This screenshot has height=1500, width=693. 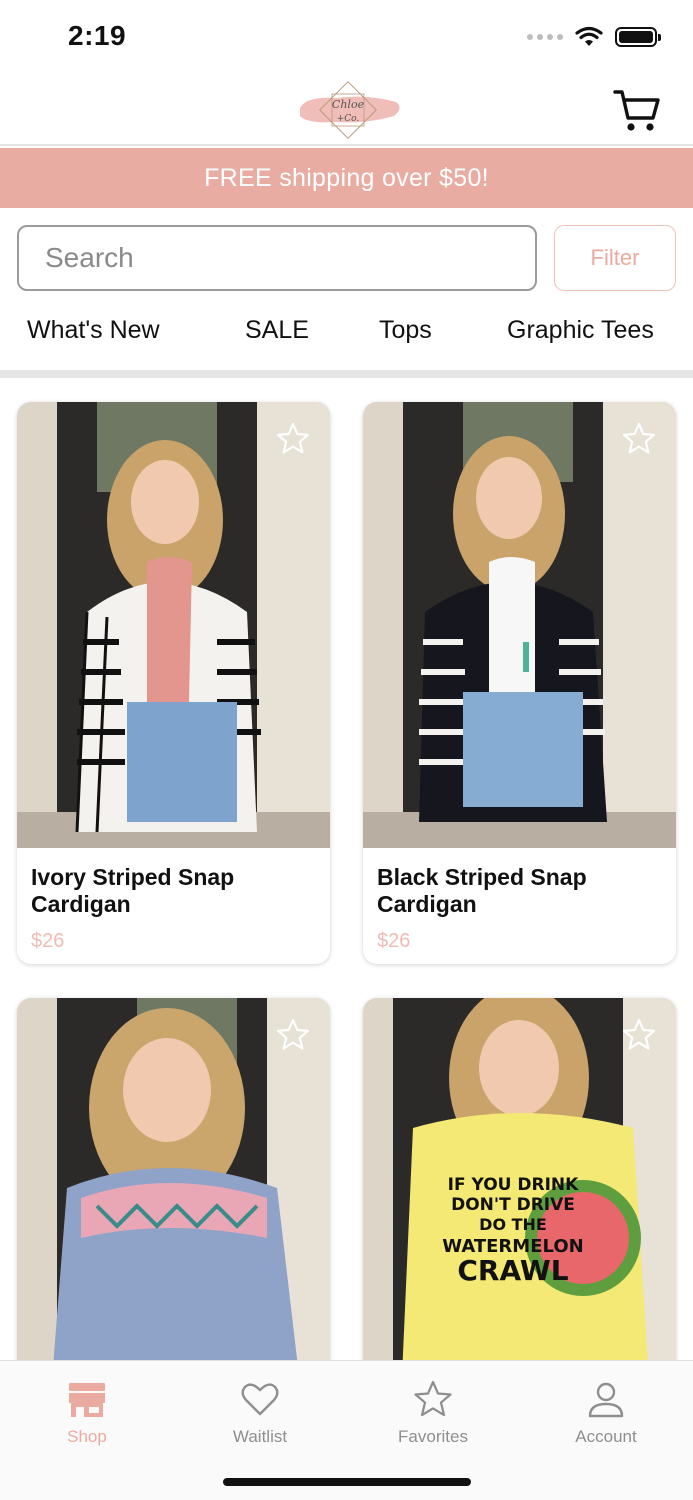 What do you see at coordinates (348, 104) in the screenshot?
I see `svg-text: Chloe` at bounding box center [348, 104].